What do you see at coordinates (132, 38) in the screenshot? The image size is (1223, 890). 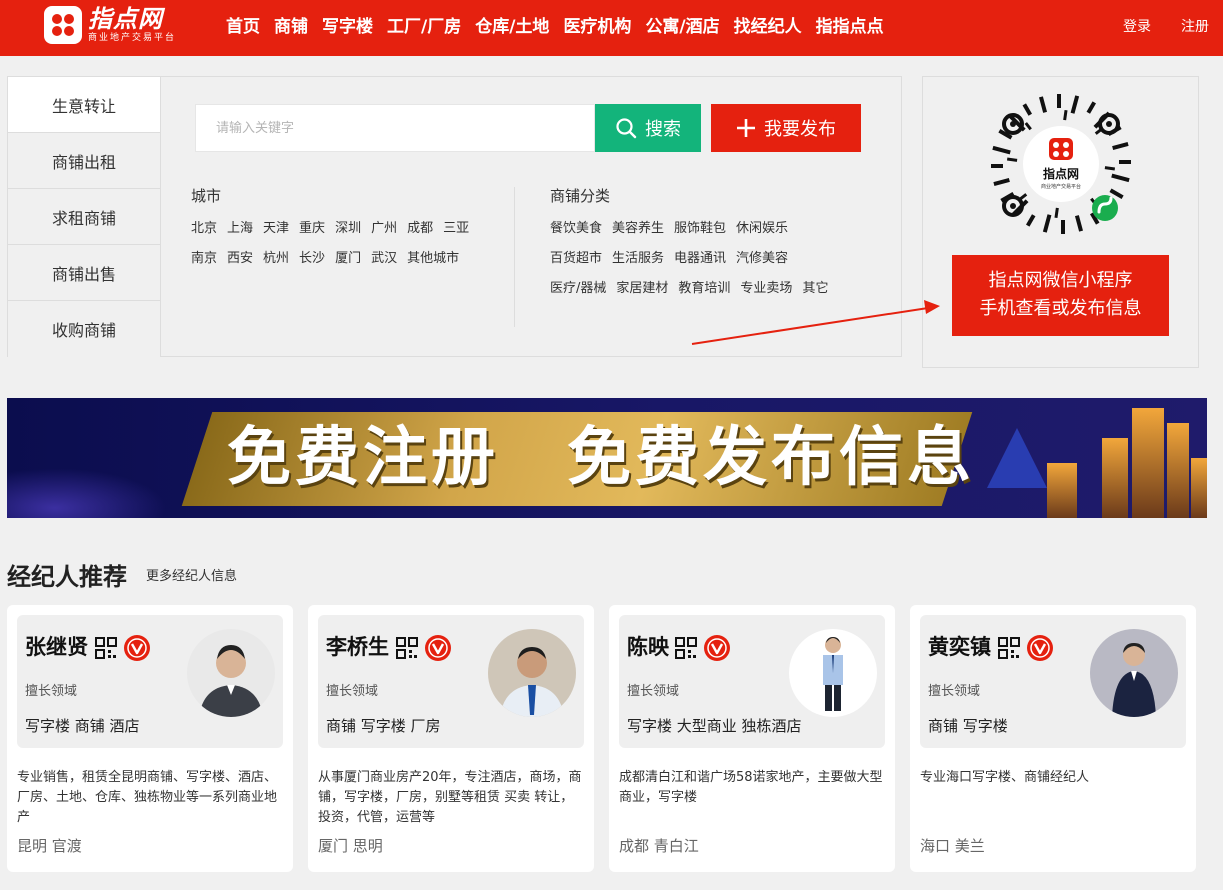 I see `logo-slogan: 商业地产交易平台` at bounding box center [132, 38].